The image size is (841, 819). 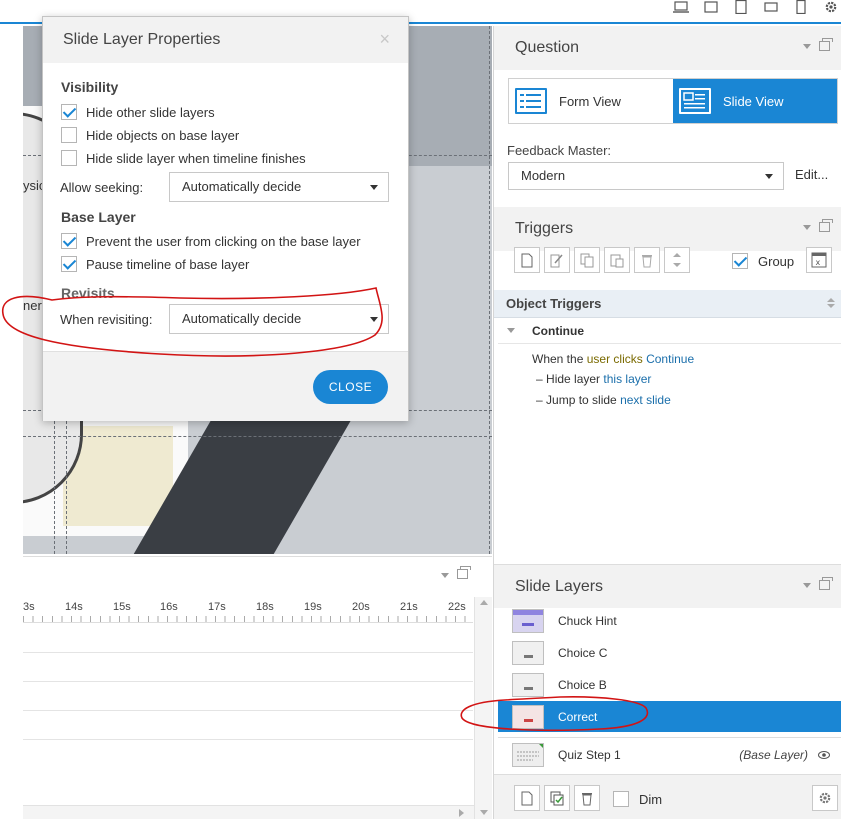 I want to click on phone-landscape-icon, so click(x=771, y=7).